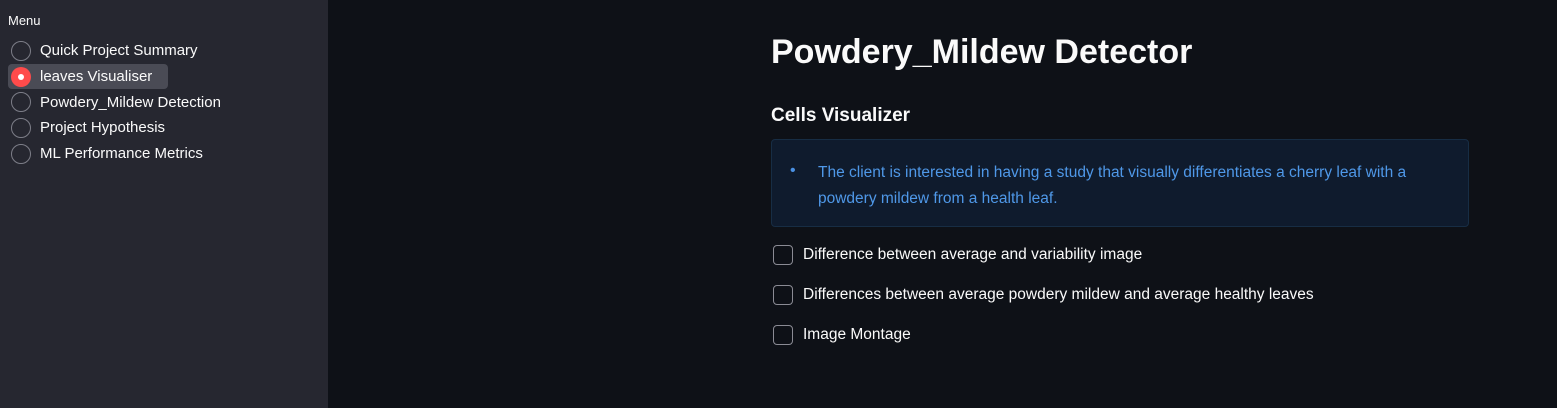  I want to click on menu-item-leaves-visualiser: leaves Visualiser, so click(88, 76).